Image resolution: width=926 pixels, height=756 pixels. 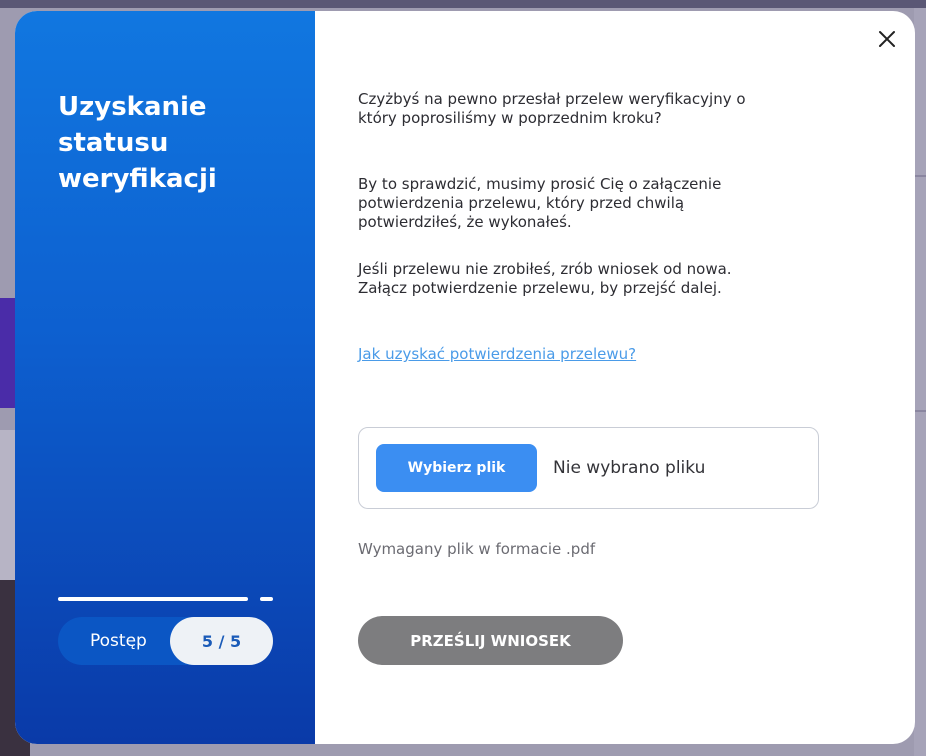 I want to click on submit-button: PRZEŚLIJ WNIOSEK, so click(x=490, y=640).